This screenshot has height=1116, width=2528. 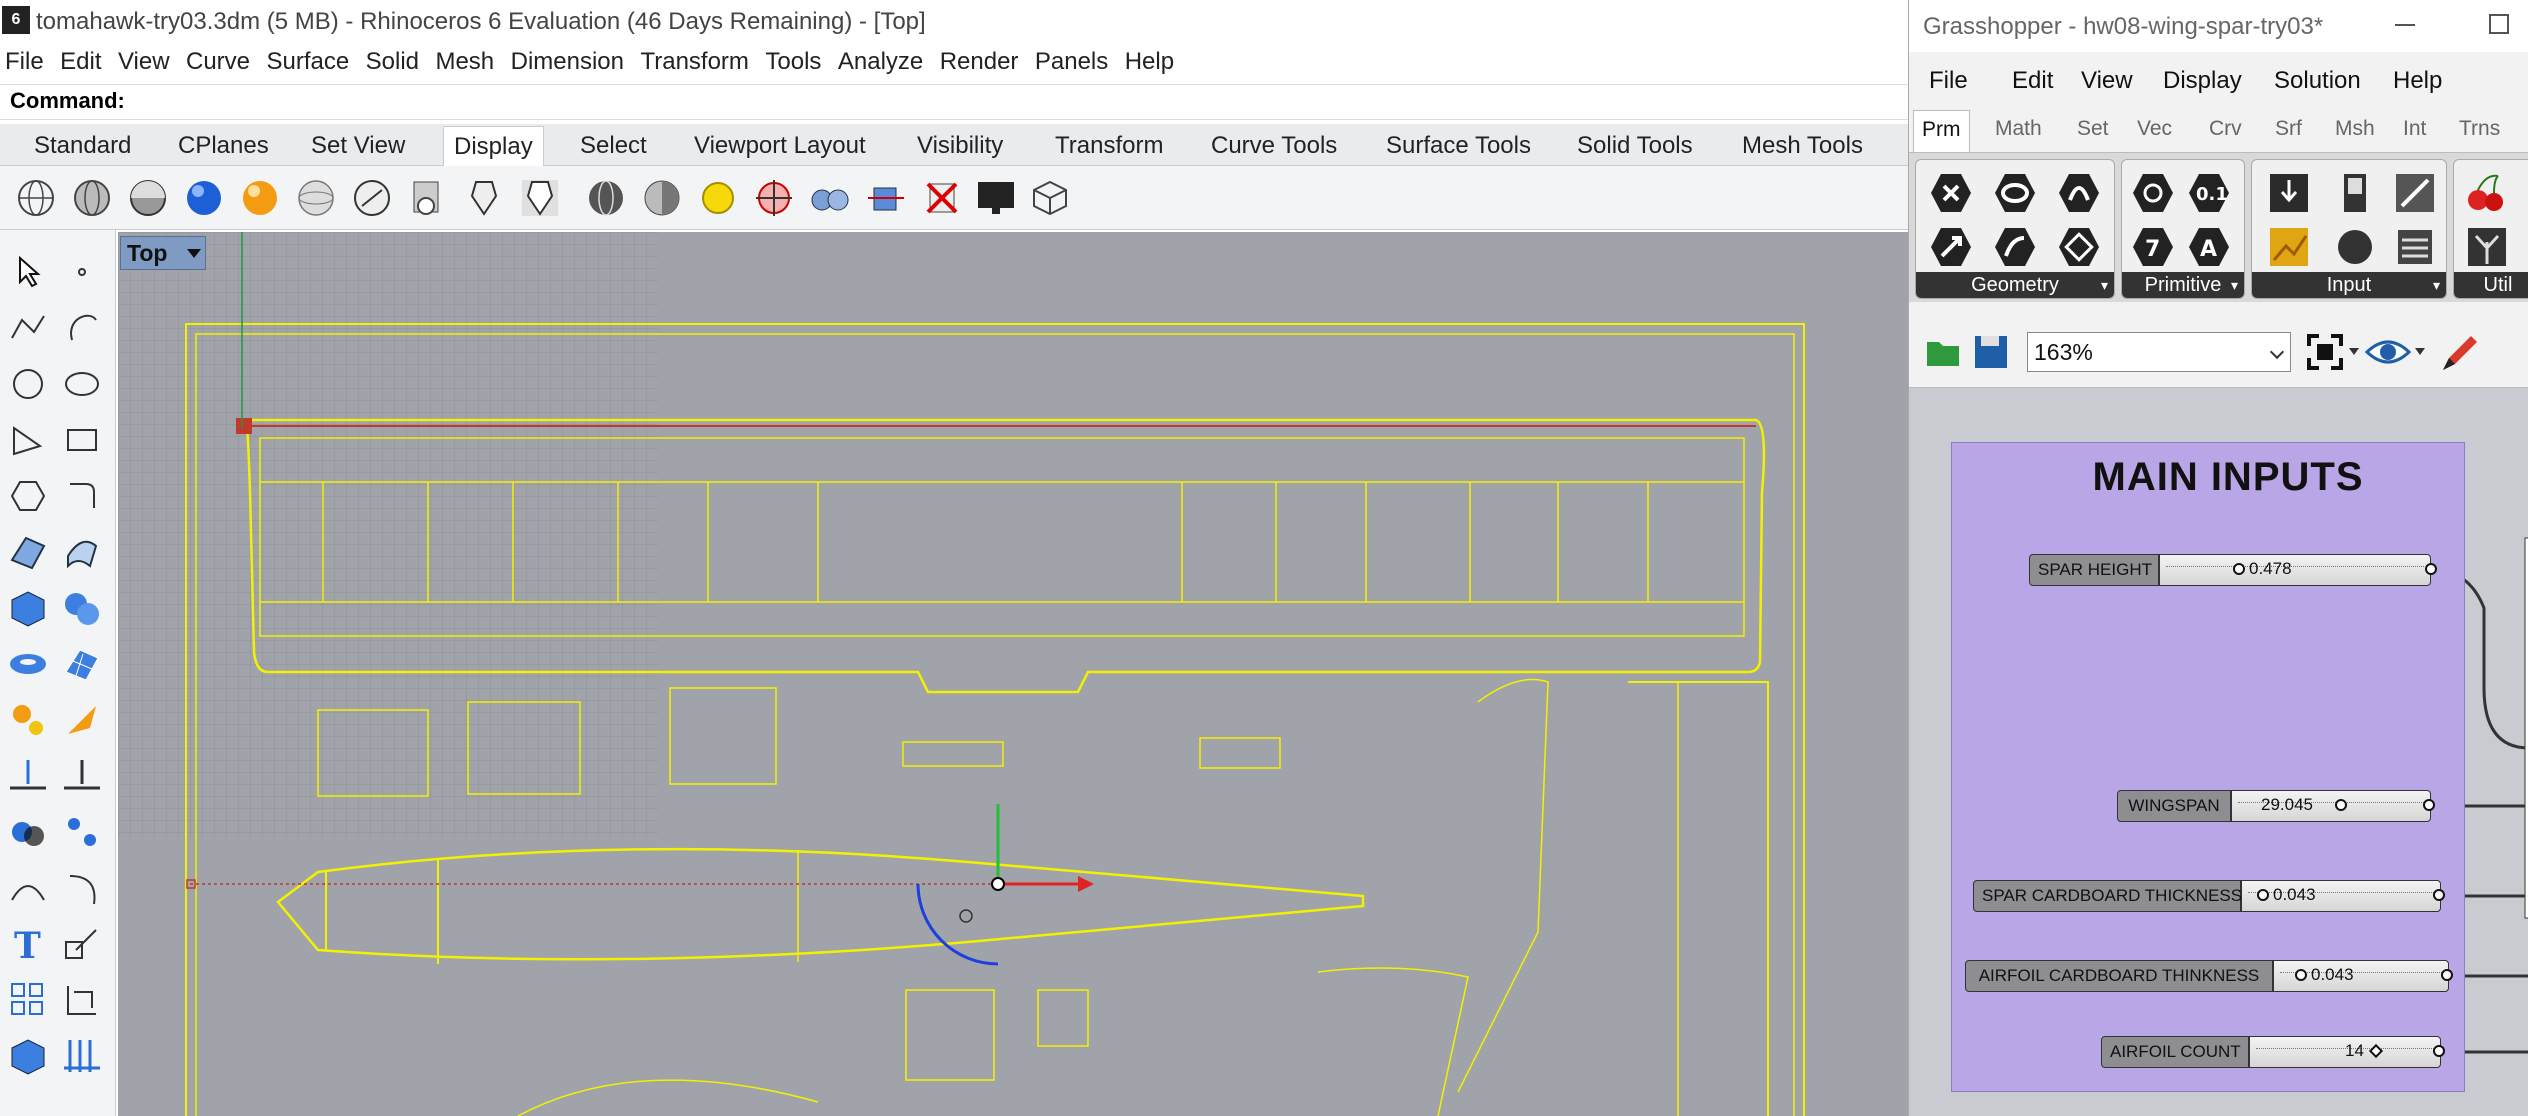 What do you see at coordinates (2015, 247) in the screenshot?
I see `line-param-icon` at bounding box center [2015, 247].